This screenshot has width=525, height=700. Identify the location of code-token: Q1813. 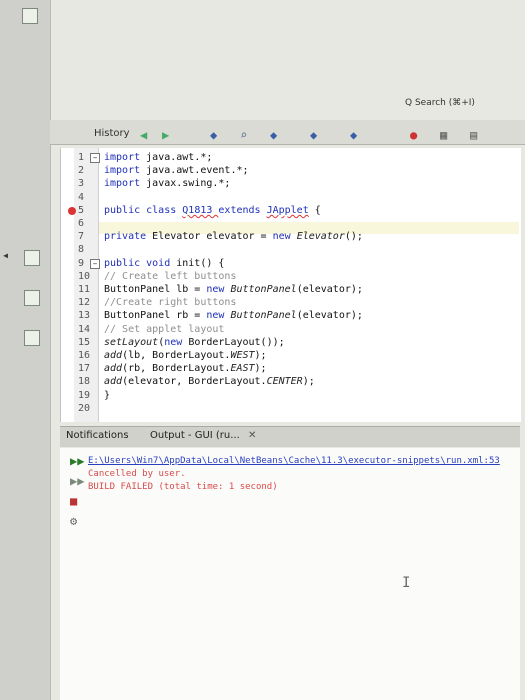
(200, 210).